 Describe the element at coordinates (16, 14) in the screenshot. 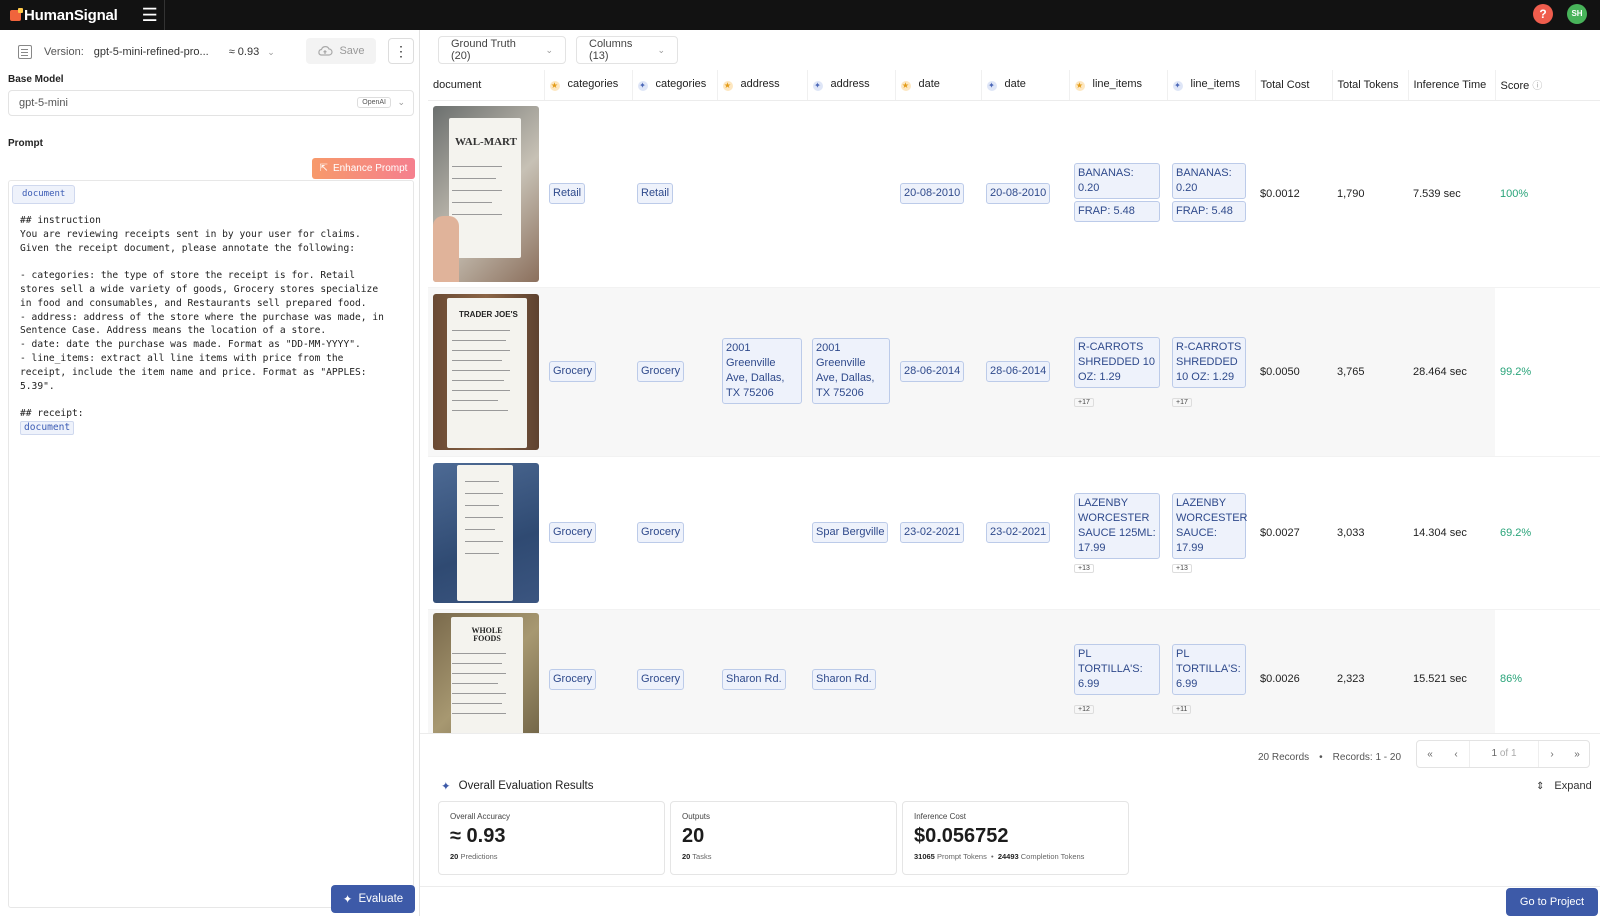

I see `brand-logo-icon` at that location.